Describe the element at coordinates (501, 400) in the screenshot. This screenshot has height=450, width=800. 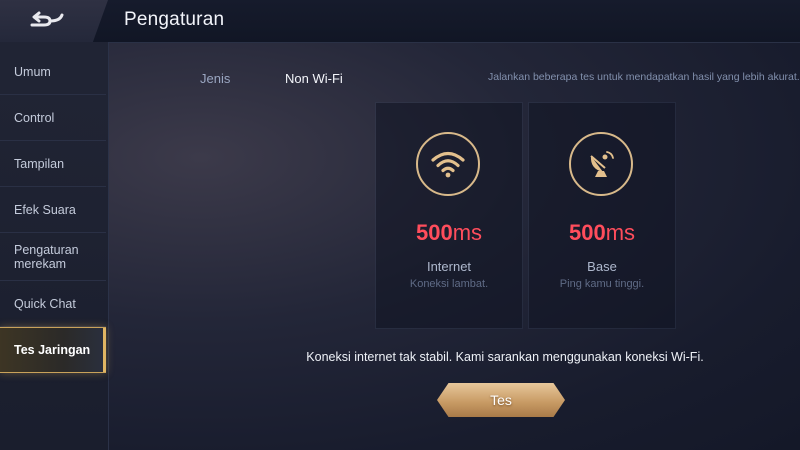
I see `tes-button: Tes` at that location.